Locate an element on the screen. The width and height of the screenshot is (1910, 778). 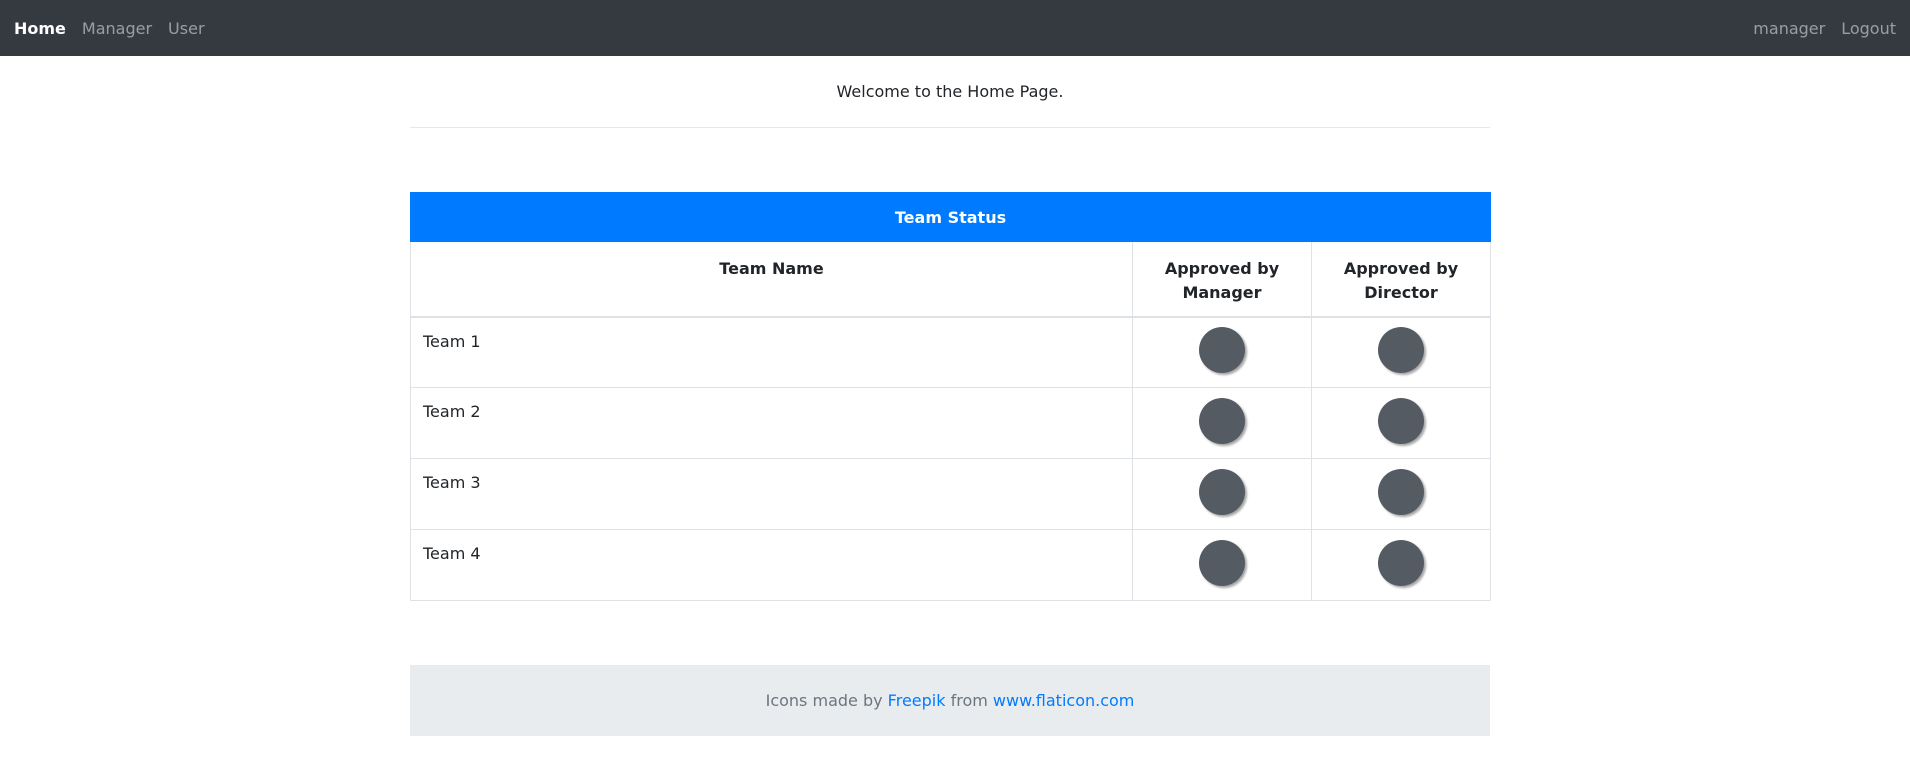
nav-account-link: manager is located at coordinates (1789, 28).